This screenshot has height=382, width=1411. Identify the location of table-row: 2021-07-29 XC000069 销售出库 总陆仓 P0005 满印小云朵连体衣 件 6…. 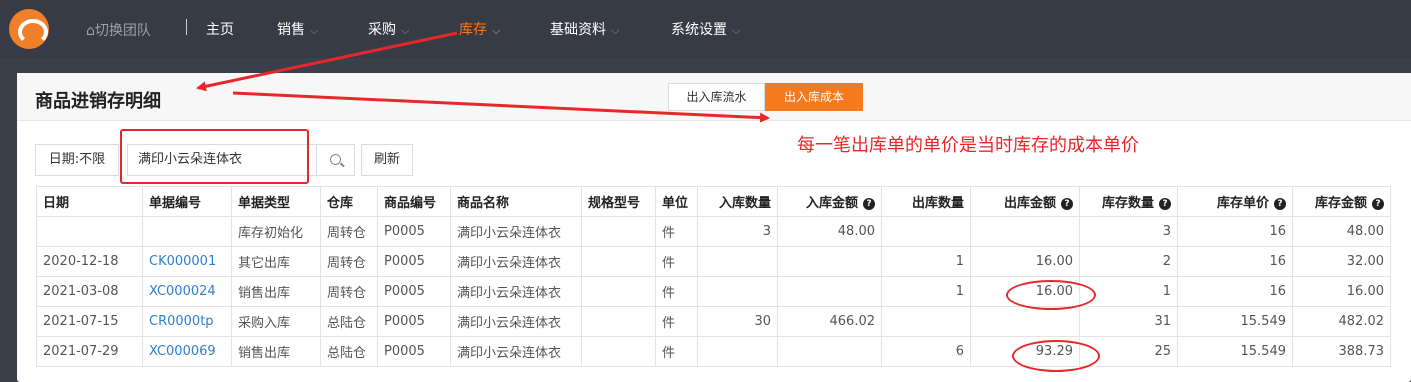
(713, 351).